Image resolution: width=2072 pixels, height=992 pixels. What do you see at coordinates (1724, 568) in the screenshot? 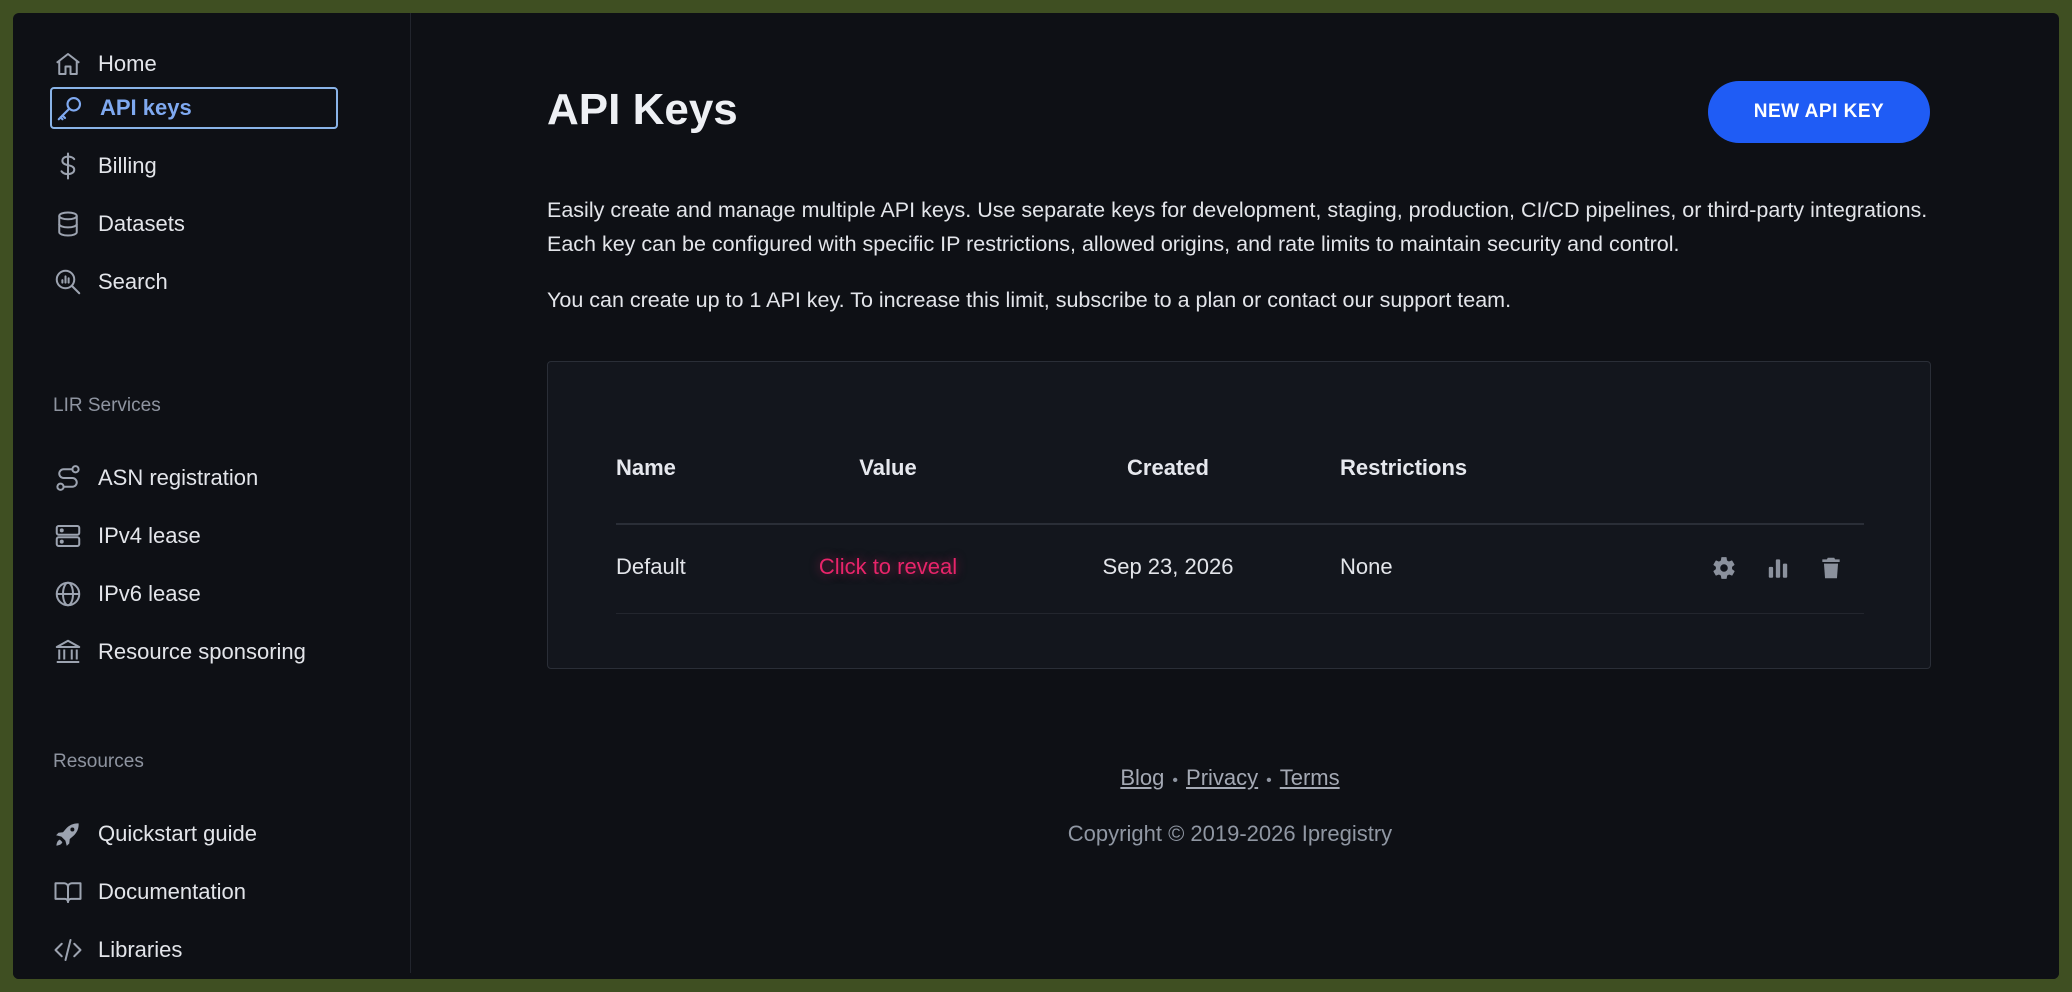
I see `settings-gear-icon` at bounding box center [1724, 568].